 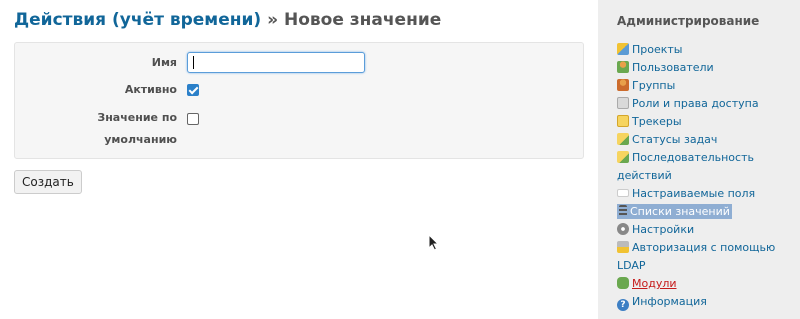 I want to click on page-title: Действия (учёт времени) » Новое значение, so click(x=299, y=20).